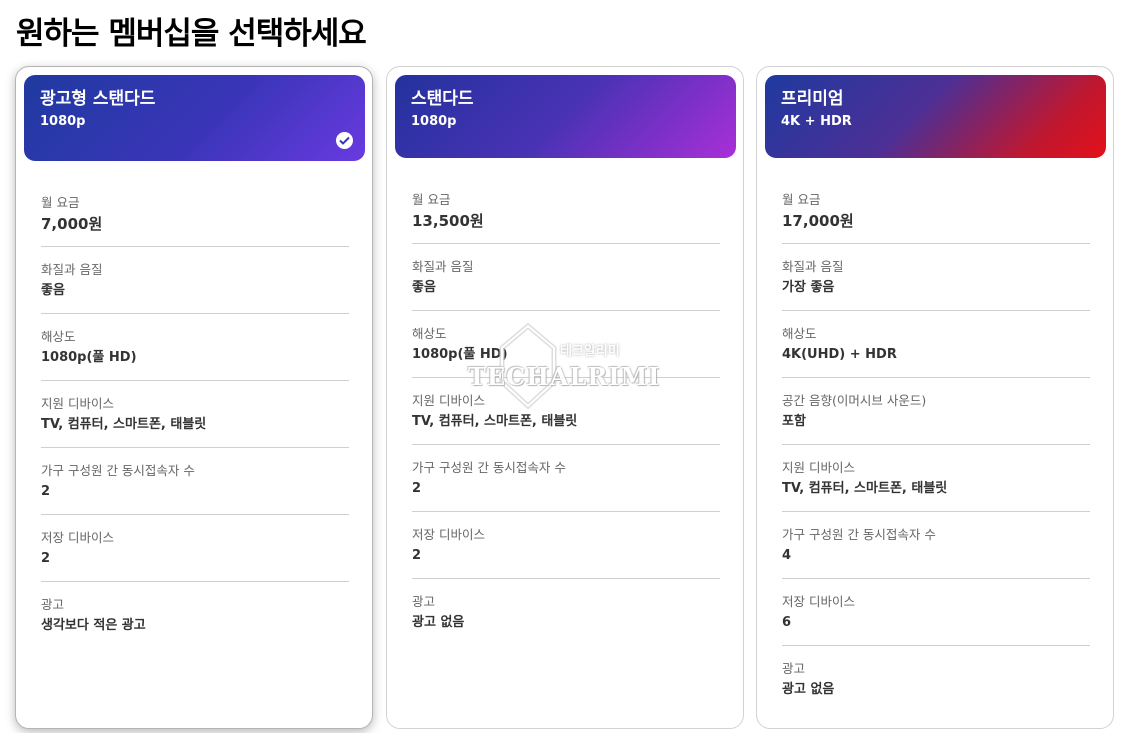 This screenshot has height=733, width=1128. What do you see at coordinates (565, 116) in the screenshot?
I see `plan-header: 스탠다드 1080p` at bounding box center [565, 116].